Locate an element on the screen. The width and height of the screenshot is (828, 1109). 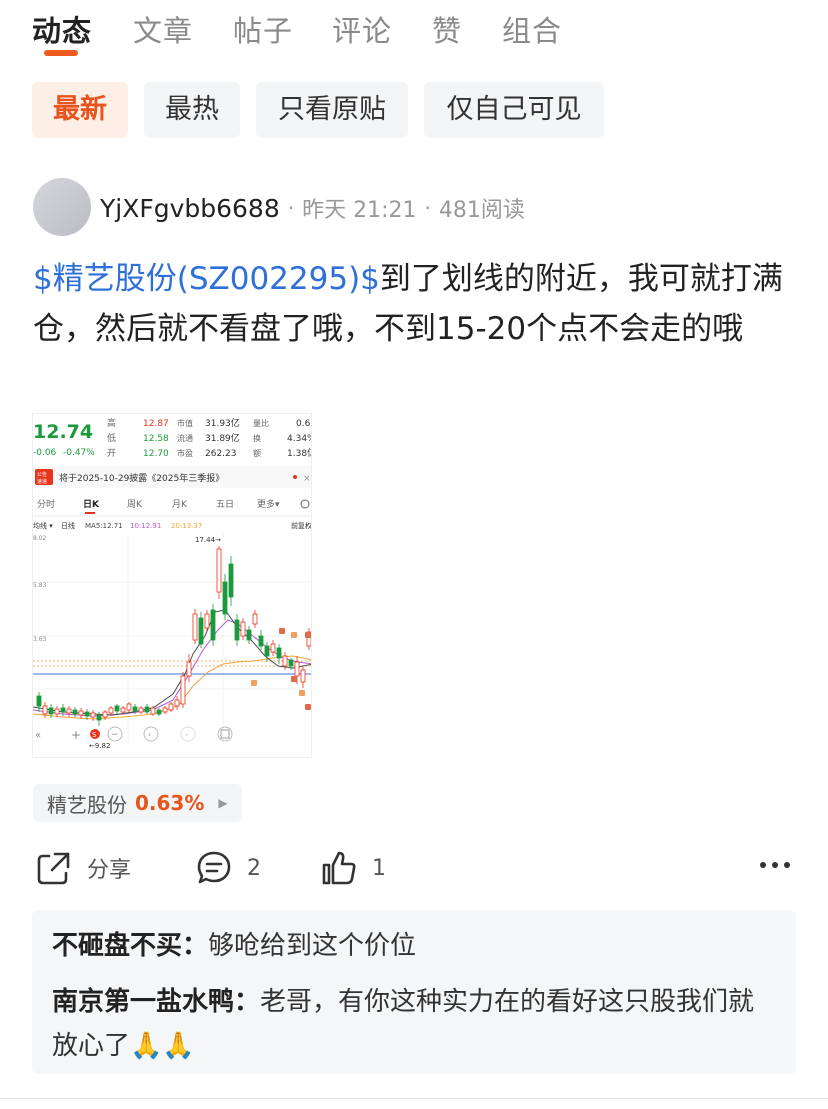
chart-period-tab: 日K is located at coordinates (91, 504).